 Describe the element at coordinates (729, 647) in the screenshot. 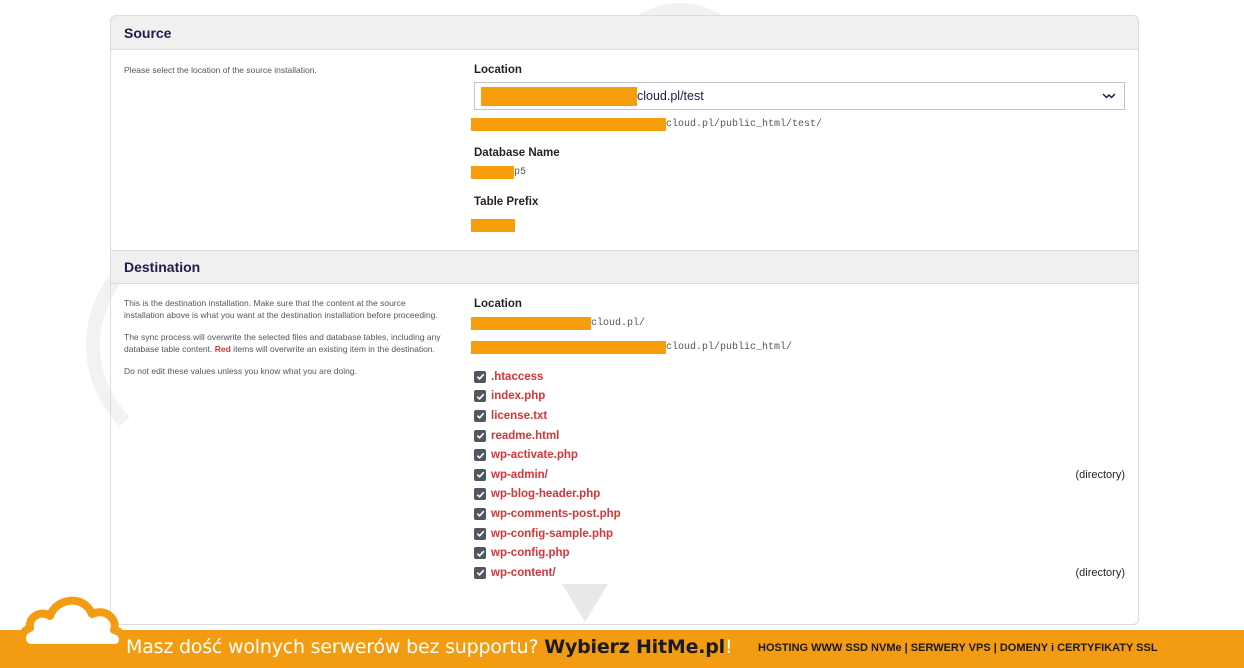

I see `banner-slogan-end: !` at that location.